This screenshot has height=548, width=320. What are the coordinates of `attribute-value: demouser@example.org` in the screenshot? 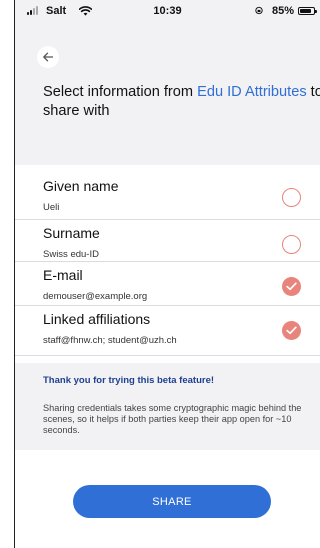 It's located at (95, 296).